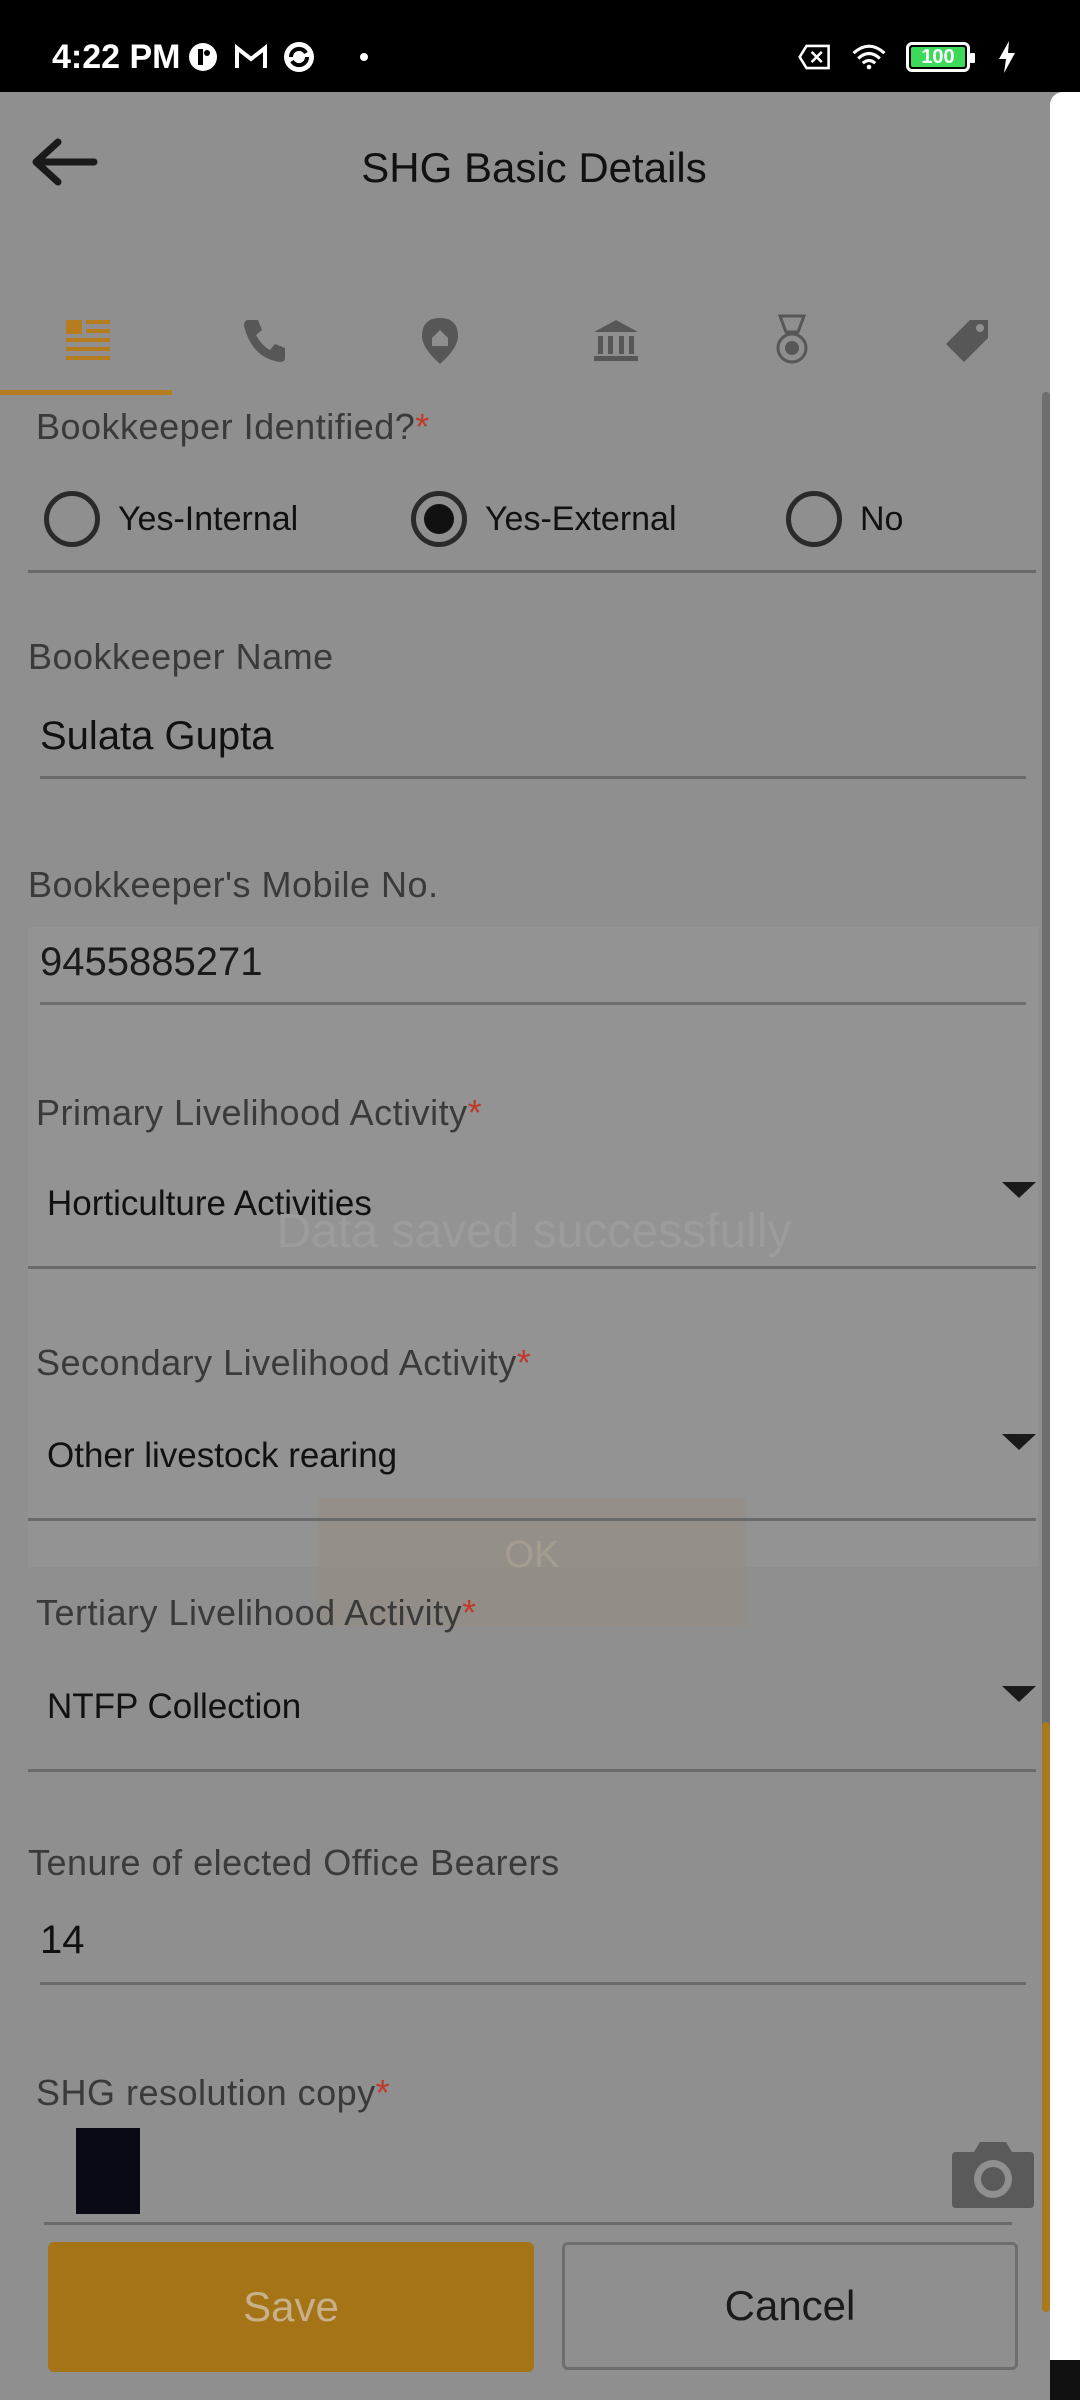  I want to click on tertiary-livelihood-select: NTFP Collection, so click(174, 1707).